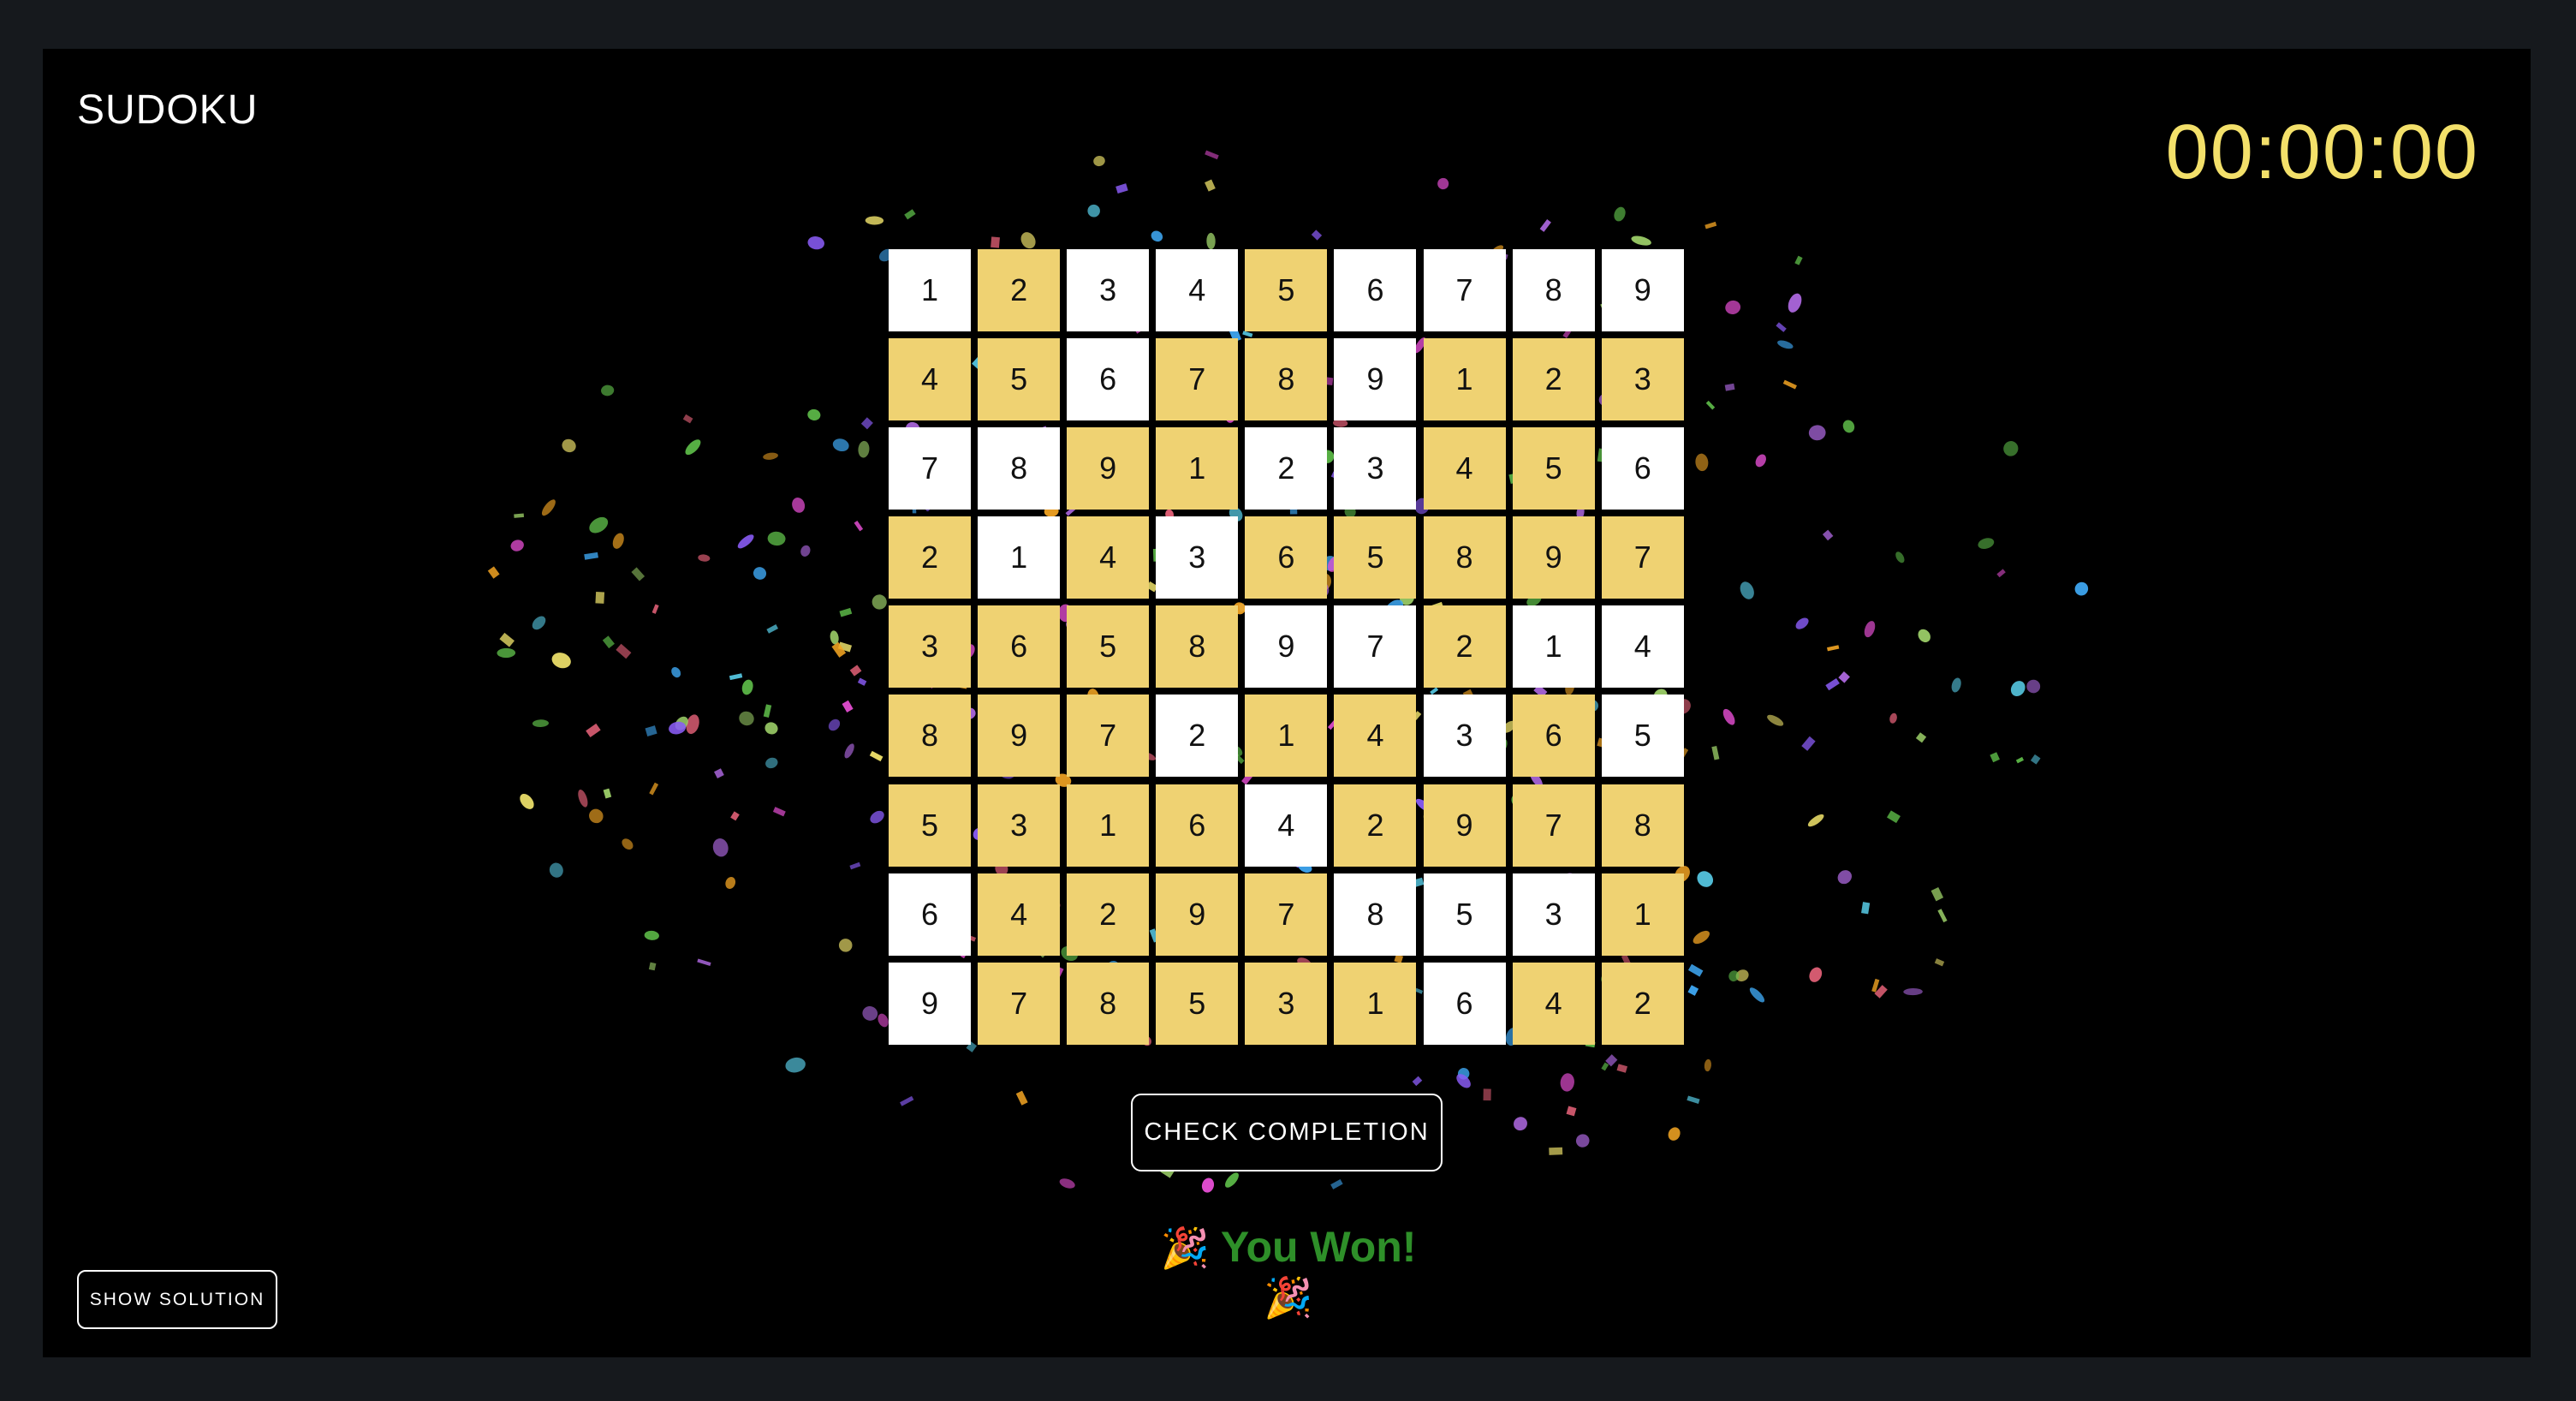 Image resolution: width=2576 pixels, height=1401 pixels. Describe the element at coordinates (1287, 1132) in the screenshot. I see `check-completion-button: CHECK COMPLETION` at that location.